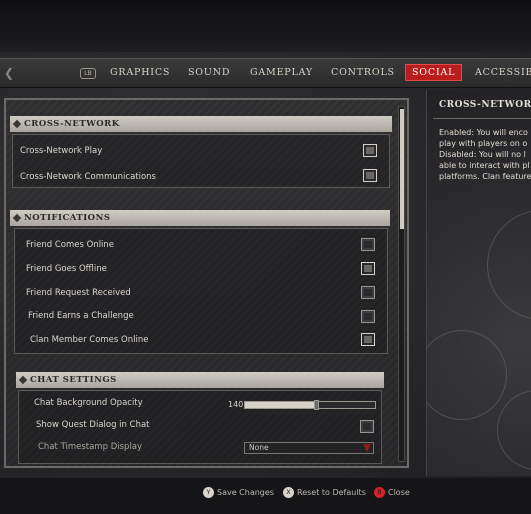  What do you see at coordinates (483, 143) in the screenshot?
I see `description-line: play with players on o` at bounding box center [483, 143].